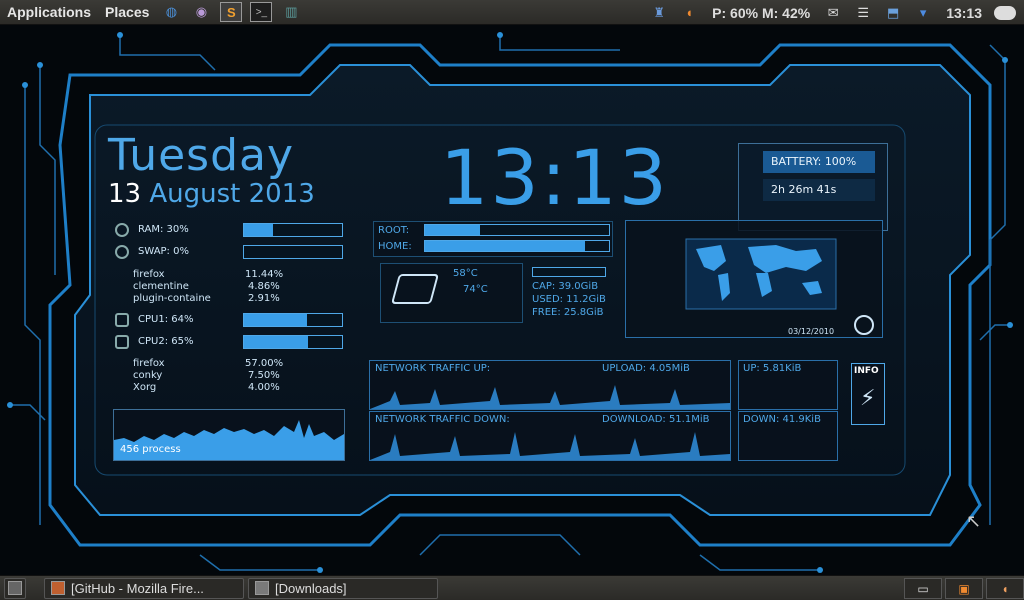 This screenshot has height=600, width=1024. Describe the element at coordinates (166, 319) in the screenshot. I see `cpu1-label: CPU1: 64%` at that location.